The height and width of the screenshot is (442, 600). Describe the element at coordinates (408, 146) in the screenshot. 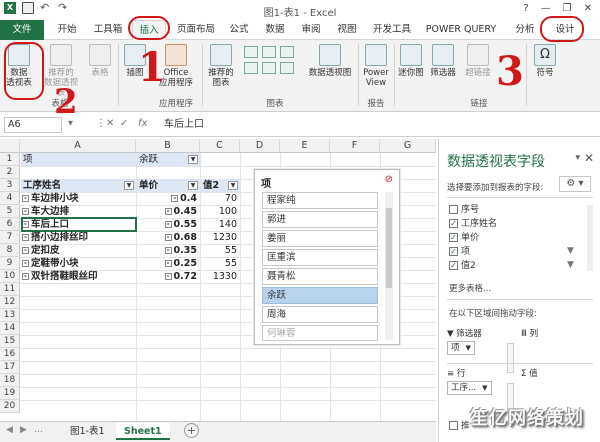

I see `column-header-g: G` at that location.